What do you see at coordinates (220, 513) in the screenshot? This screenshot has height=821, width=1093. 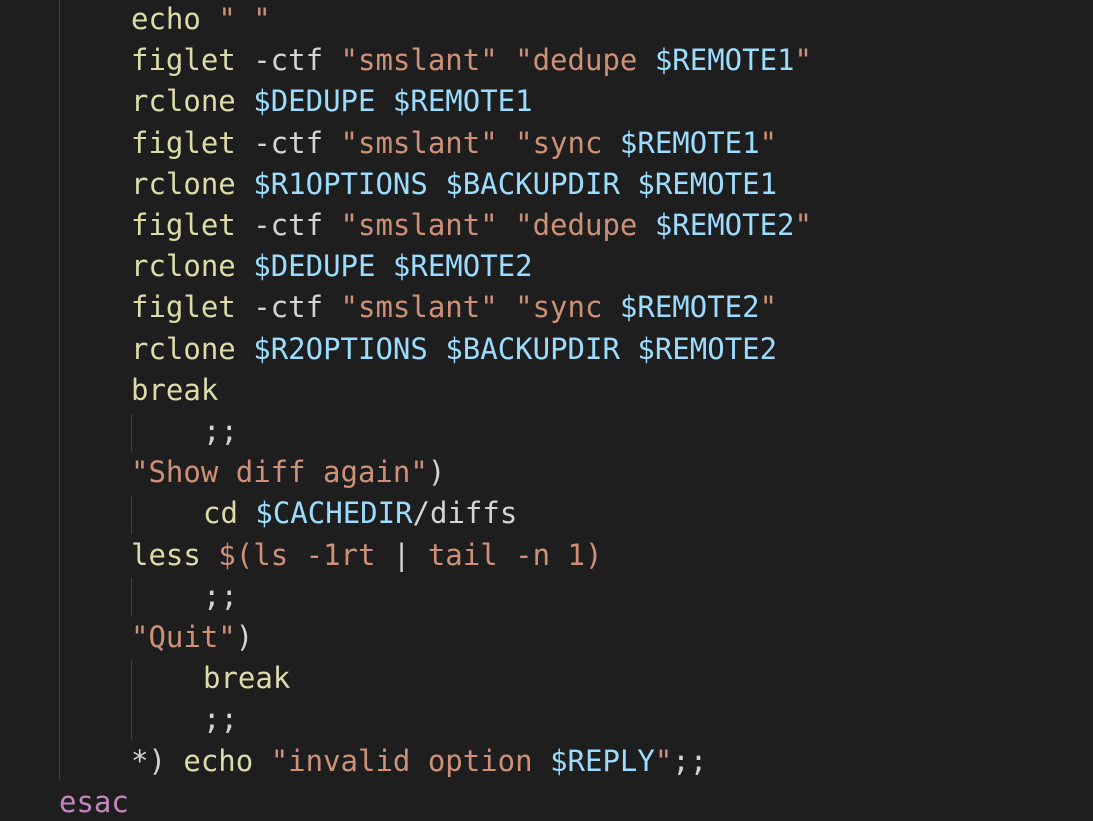 I see `code-token: cd` at bounding box center [220, 513].